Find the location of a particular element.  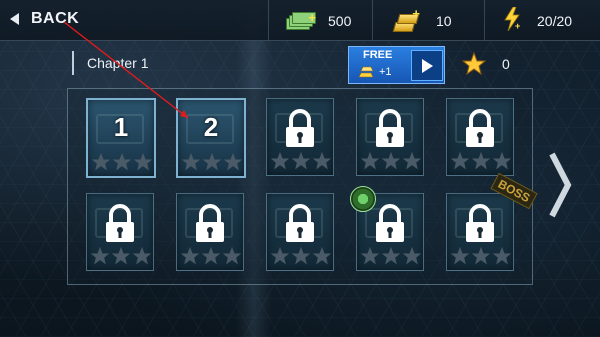

chapter-title: Chapter 1 is located at coordinates (110, 63).